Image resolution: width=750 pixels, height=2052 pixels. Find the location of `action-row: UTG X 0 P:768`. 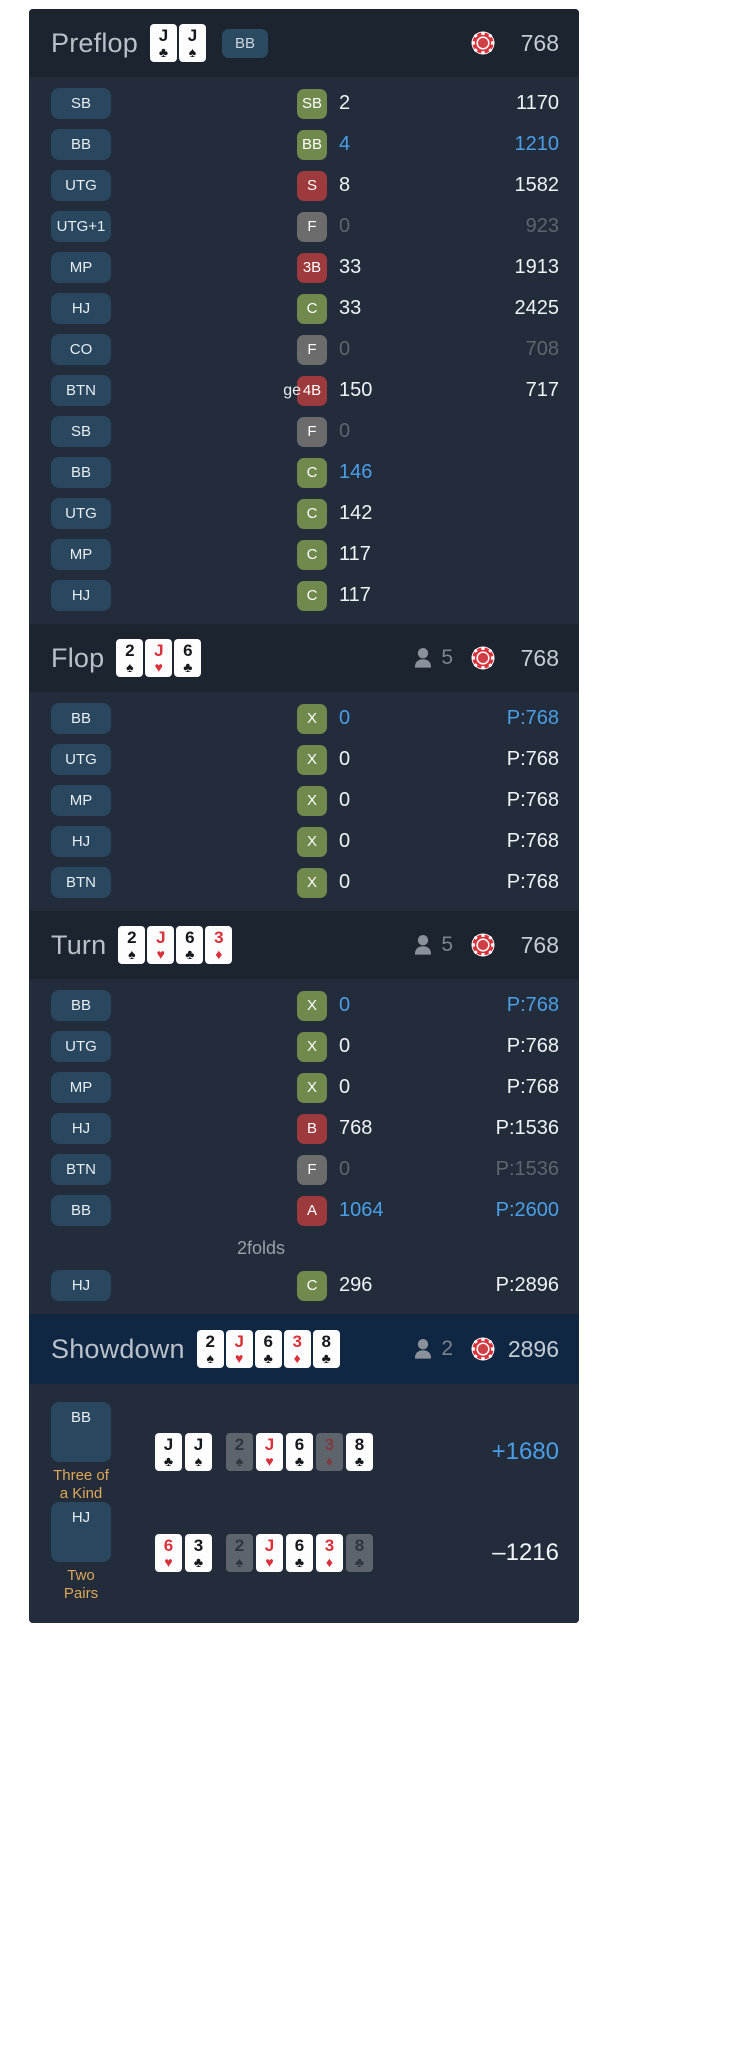

action-row: UTG X 0 P:768 is located at coordinates (304, 759).